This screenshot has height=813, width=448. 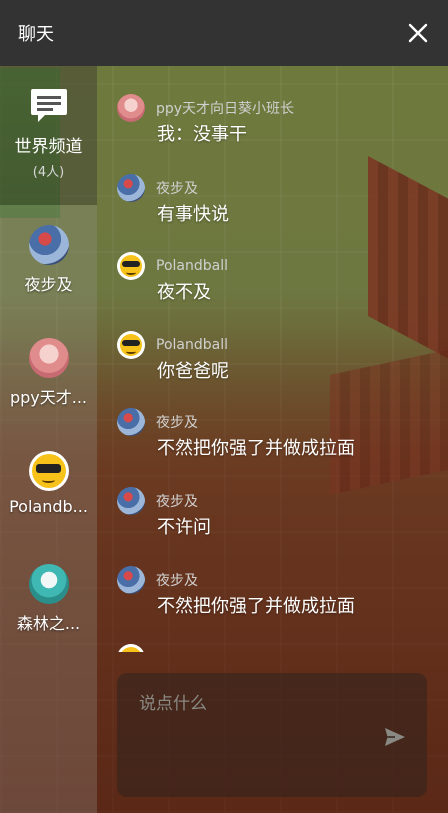 I want to click on message-item: Polandball 你爸爸呢, so click(x=277, y=357).